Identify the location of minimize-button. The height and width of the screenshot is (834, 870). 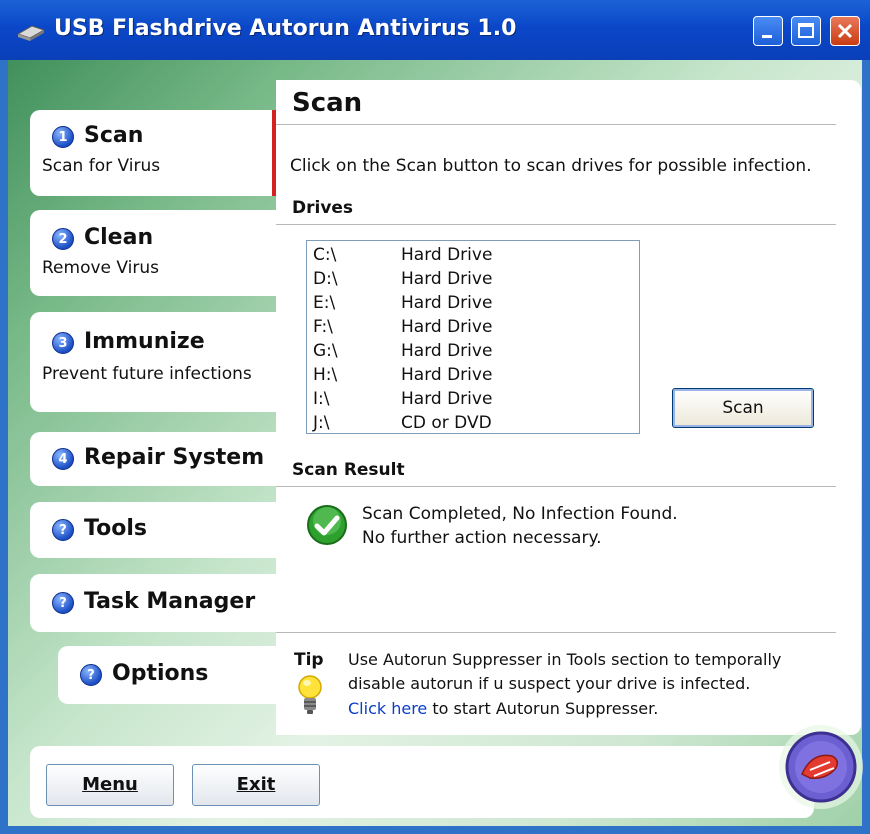
(768, 31).